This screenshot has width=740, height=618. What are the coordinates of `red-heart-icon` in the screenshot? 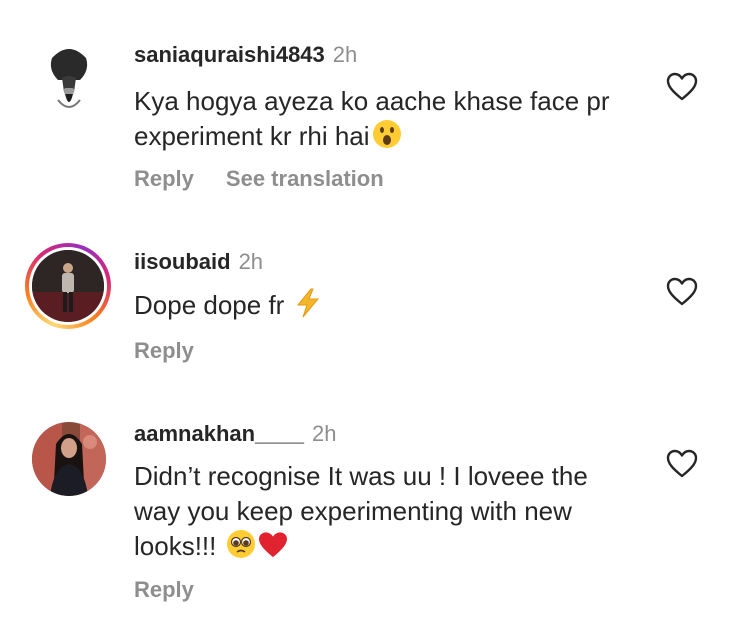 It's located at (273, 549).